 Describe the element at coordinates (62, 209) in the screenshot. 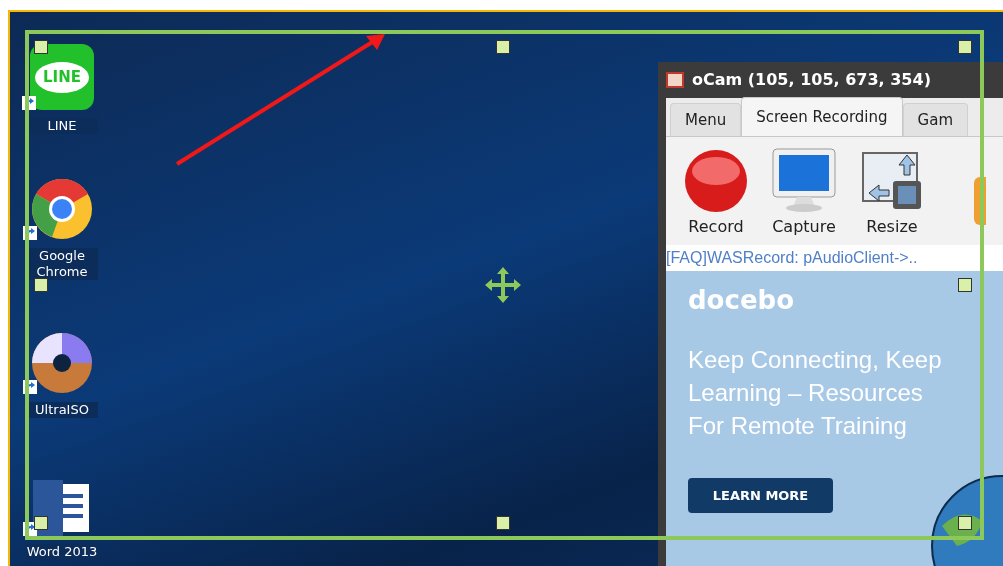

I see `browser-icon` at that location.